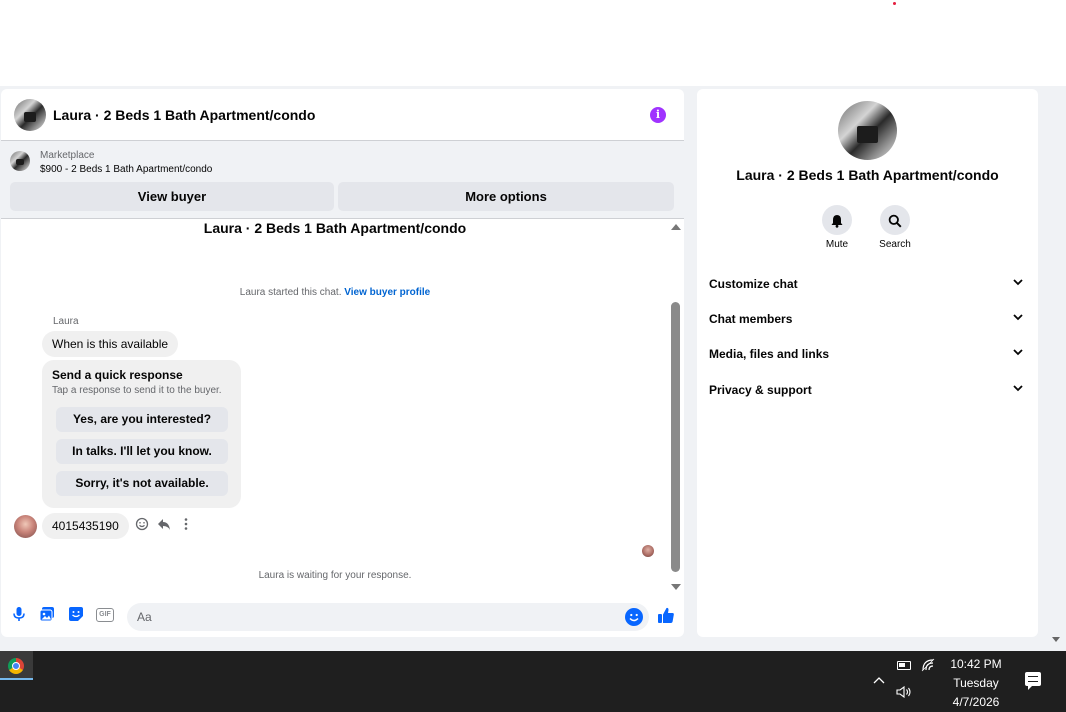  I want to click on more-icon, so click(186, 525).